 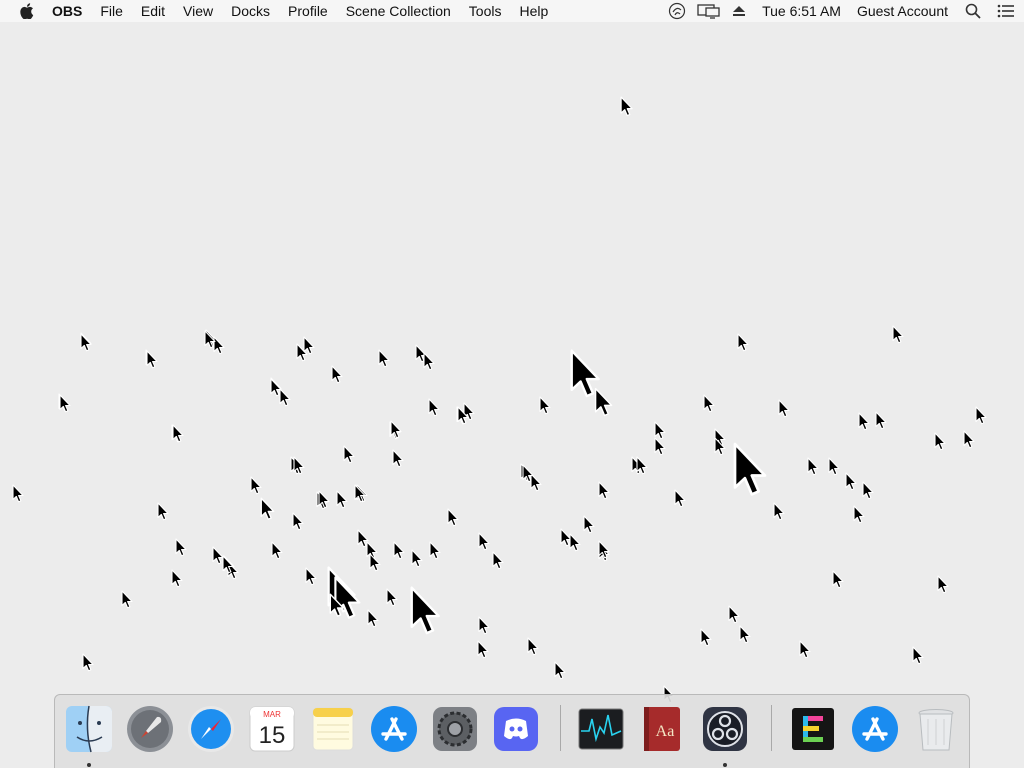 I want to click on dock-launchpad, so click(x=150, y=729).